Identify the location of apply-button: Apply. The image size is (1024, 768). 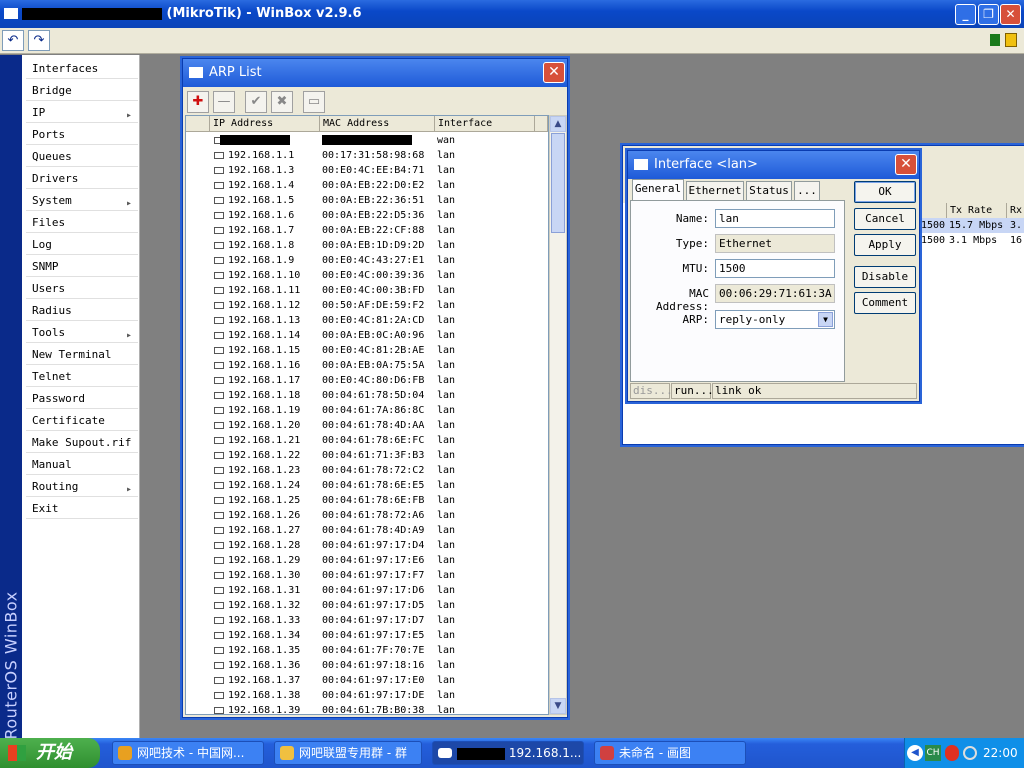
(885, 245).